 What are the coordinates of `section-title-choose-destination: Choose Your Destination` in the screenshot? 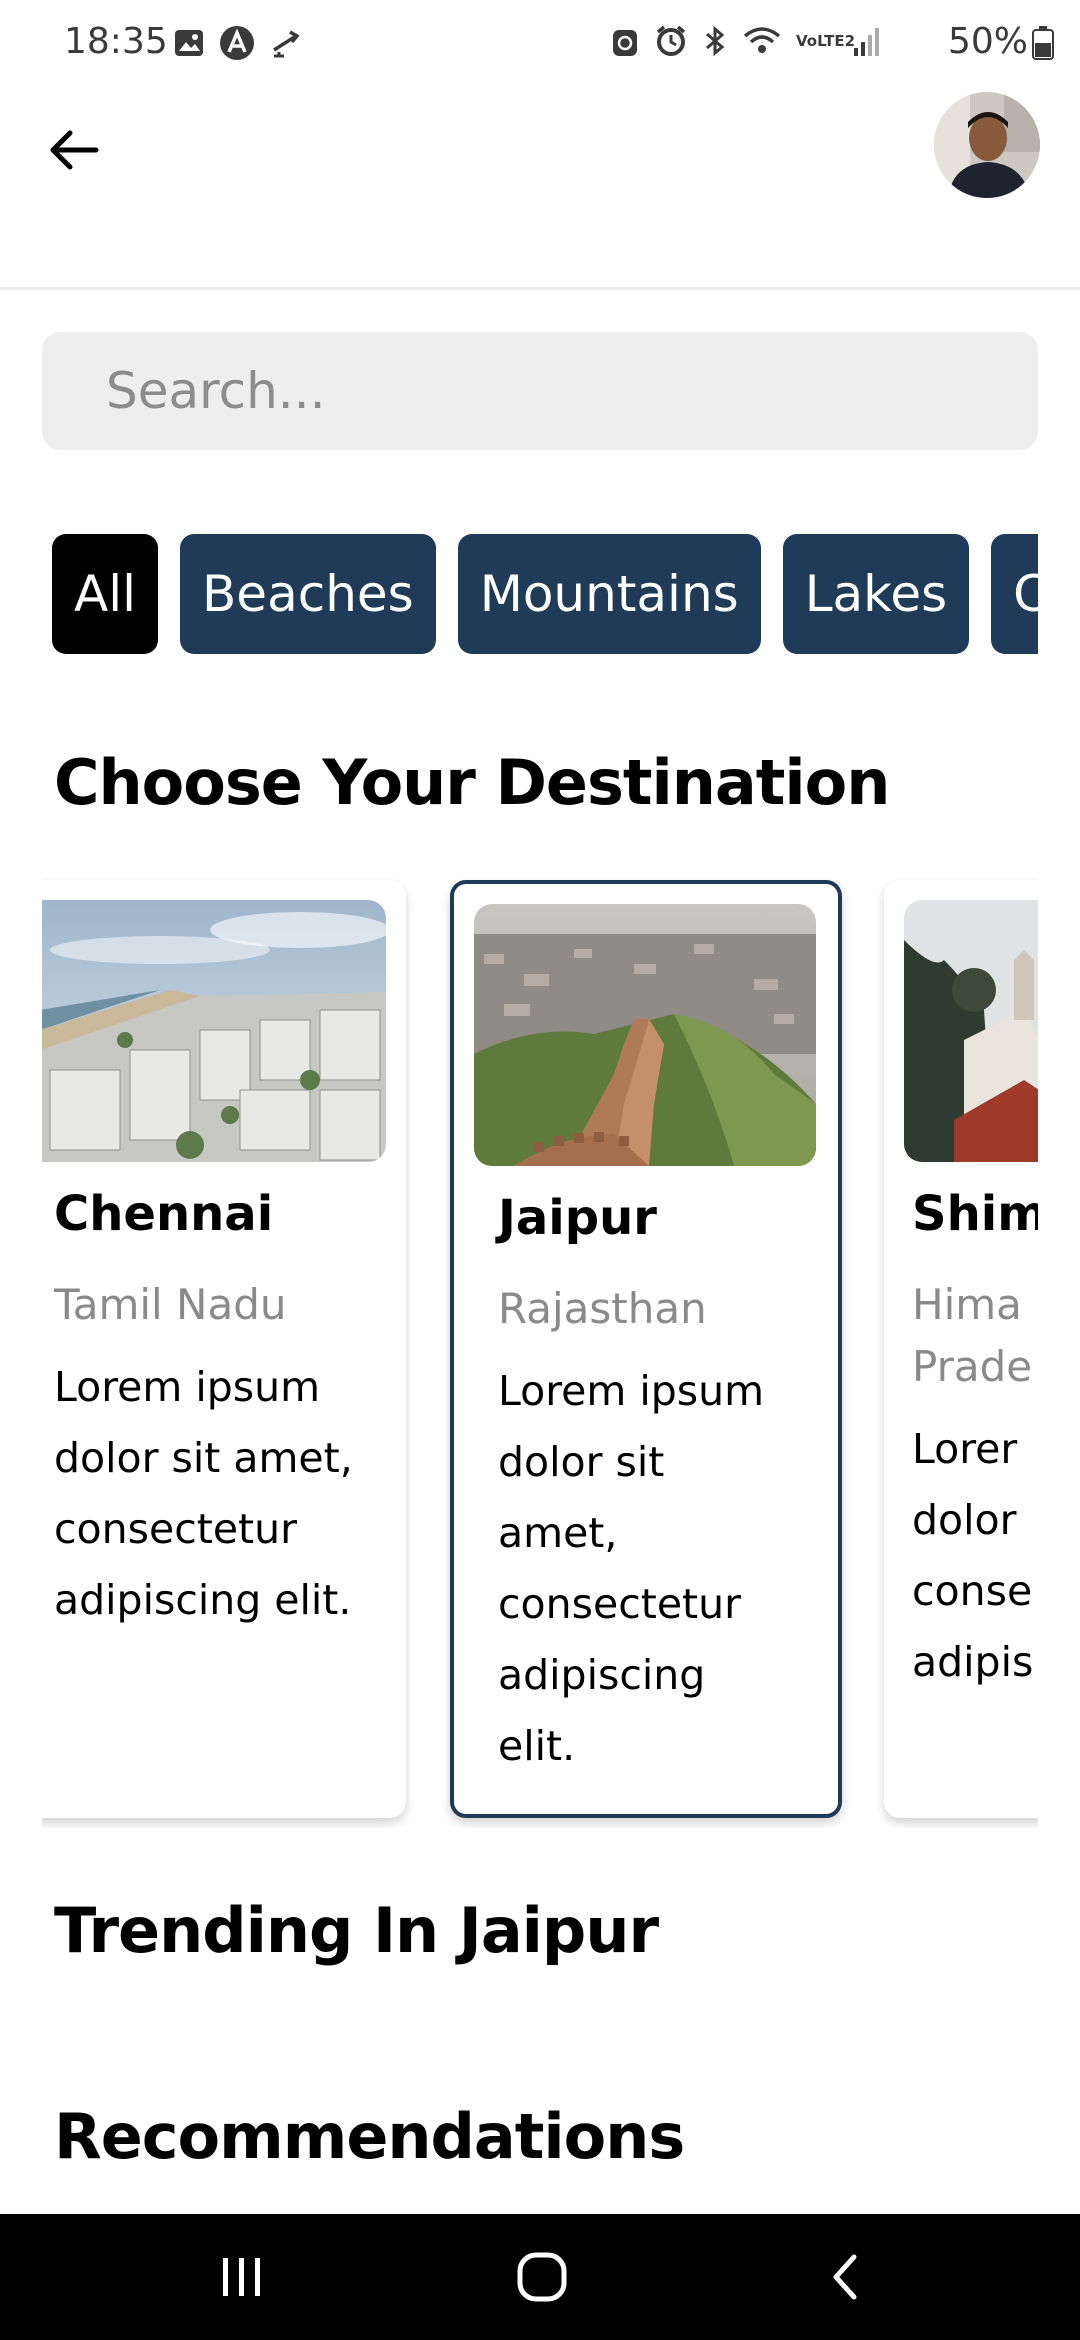 It's located at (472, 782).